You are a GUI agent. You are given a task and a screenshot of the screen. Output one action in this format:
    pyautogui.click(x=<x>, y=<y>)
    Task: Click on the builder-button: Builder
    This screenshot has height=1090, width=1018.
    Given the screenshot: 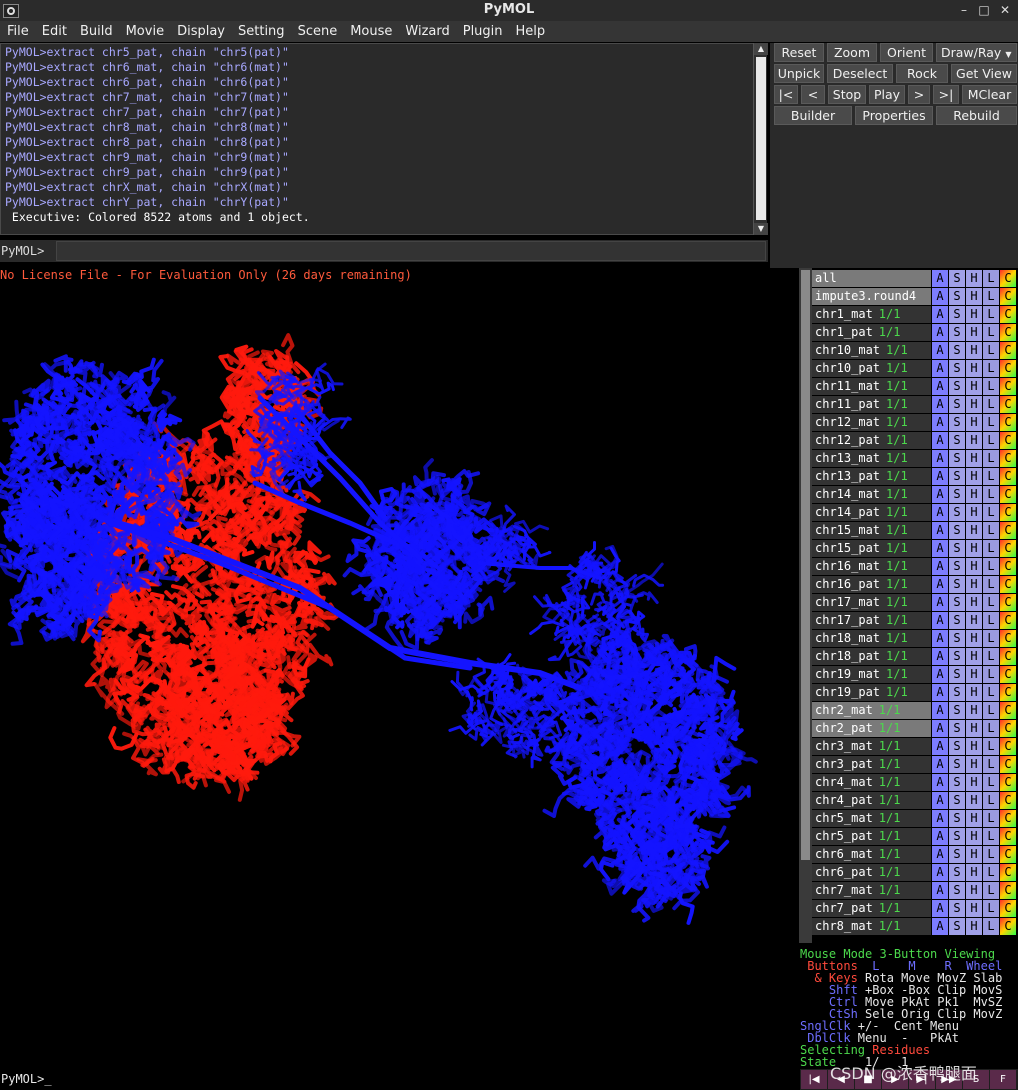 What is the action you would take?
    pyautogui.click(x=813, y=115)
    